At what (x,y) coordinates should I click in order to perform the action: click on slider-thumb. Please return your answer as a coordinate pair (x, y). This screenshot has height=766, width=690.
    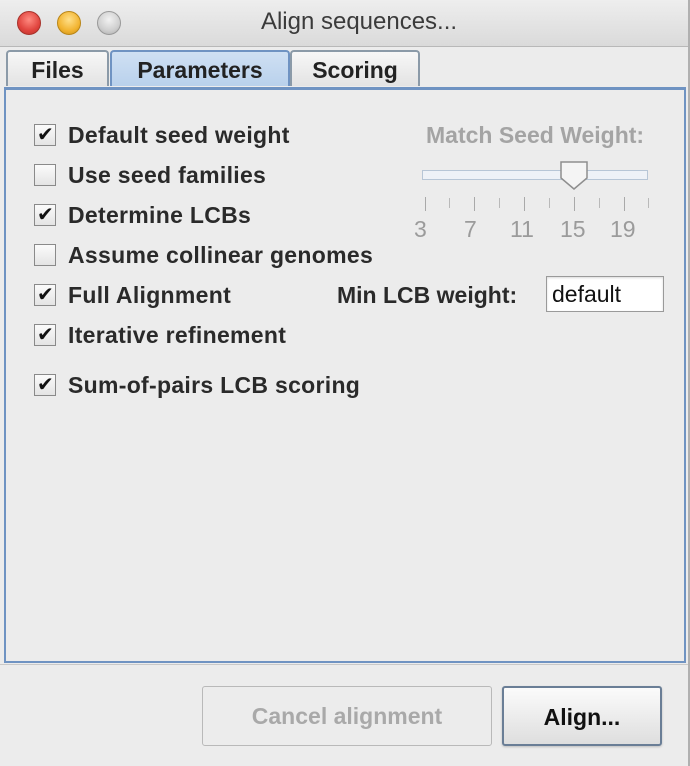
    Looking at the image, I should click on (574, 175).